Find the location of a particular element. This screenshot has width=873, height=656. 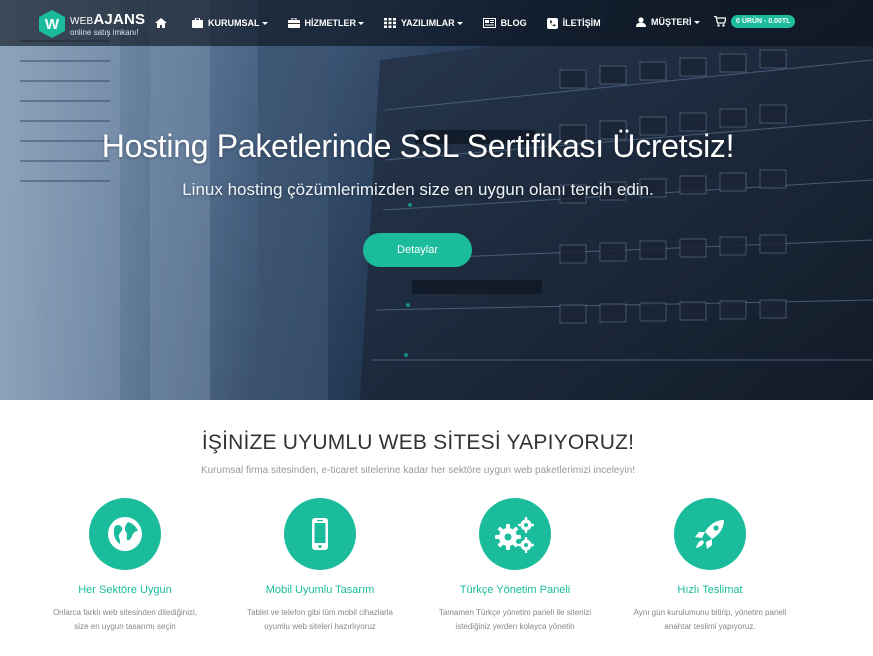

feature-desc-line: istediğiniz yerden kolayca yönetin is located at coordinates (515, 626).